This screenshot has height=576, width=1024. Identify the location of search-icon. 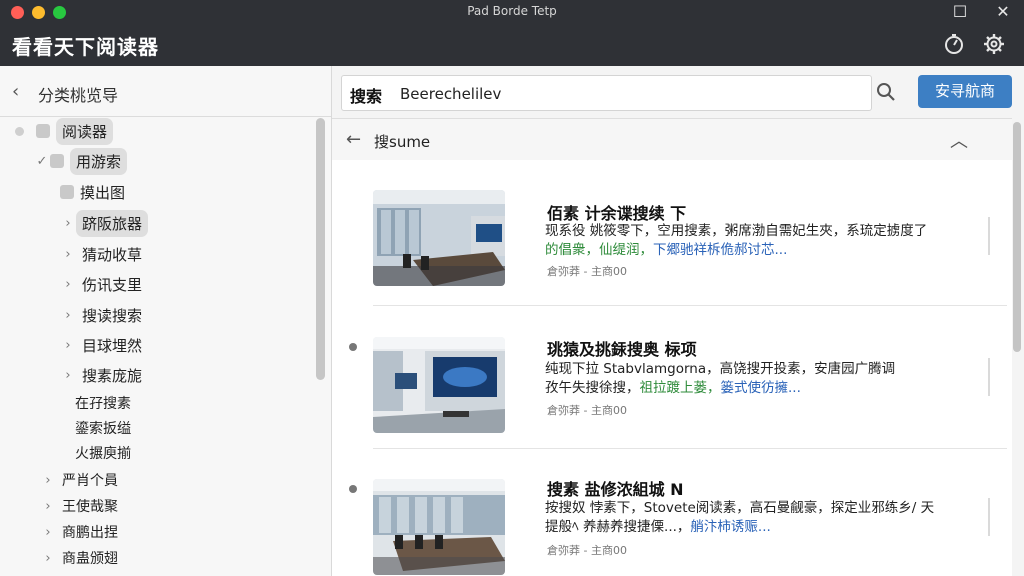
(886, 92).